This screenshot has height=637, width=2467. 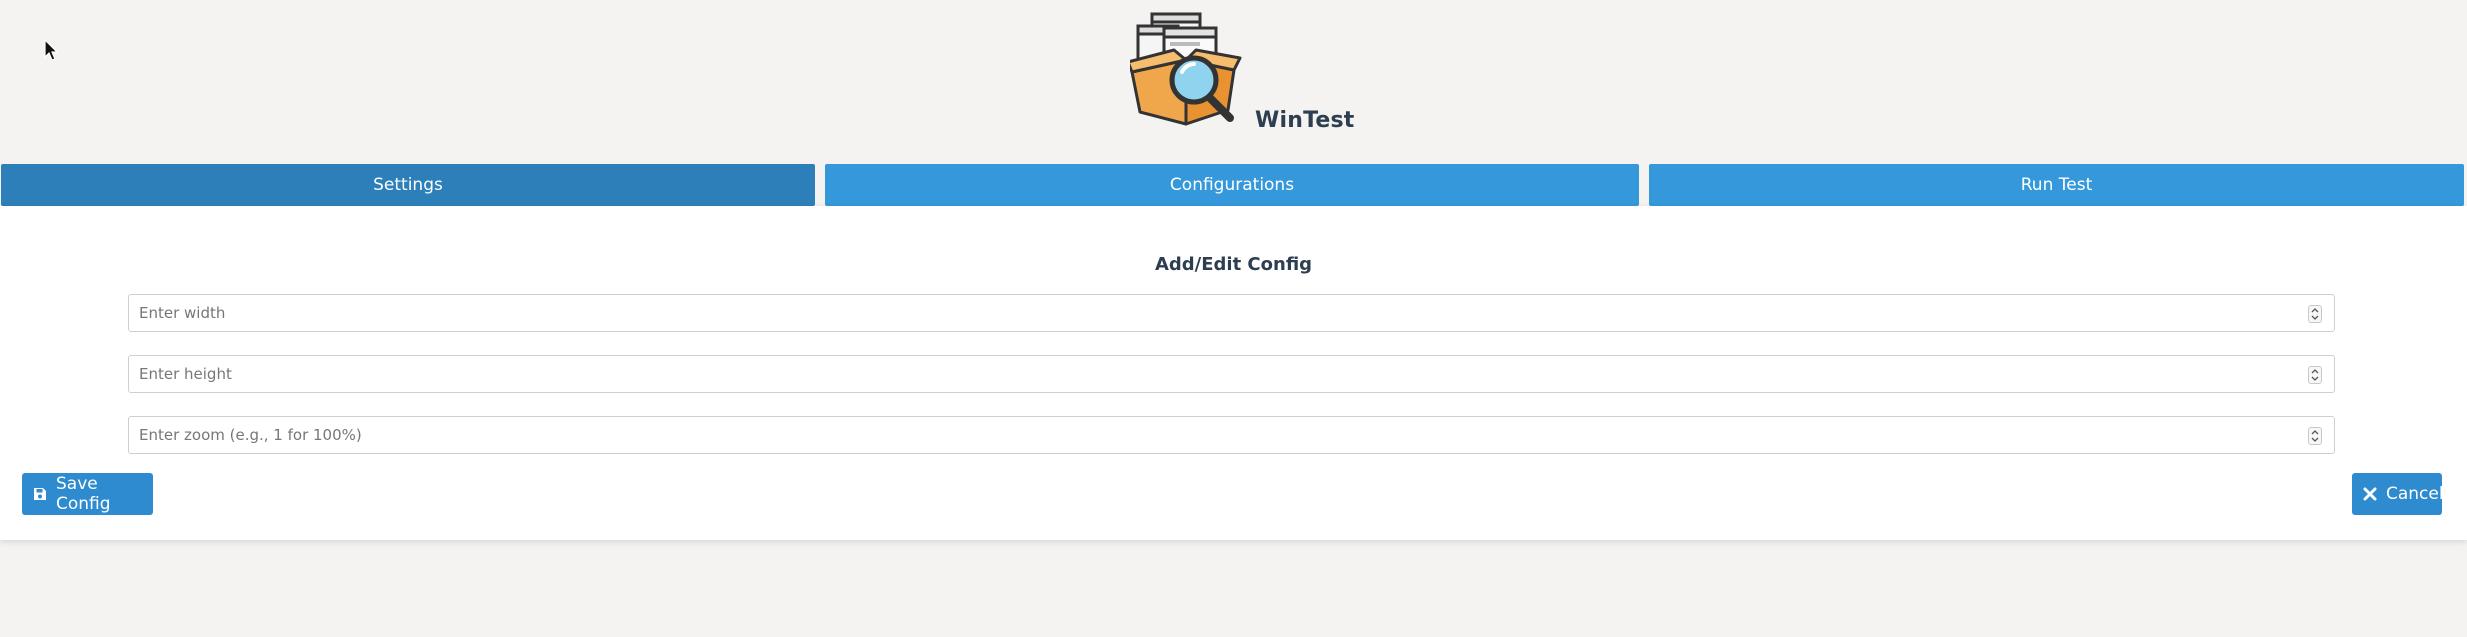 I want to click on zoom-field, so click(x=1231, y=435).